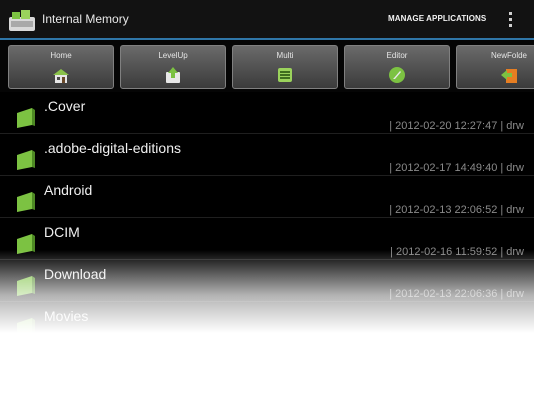  I want to click on file-name: DCIM, so click(62, 232).